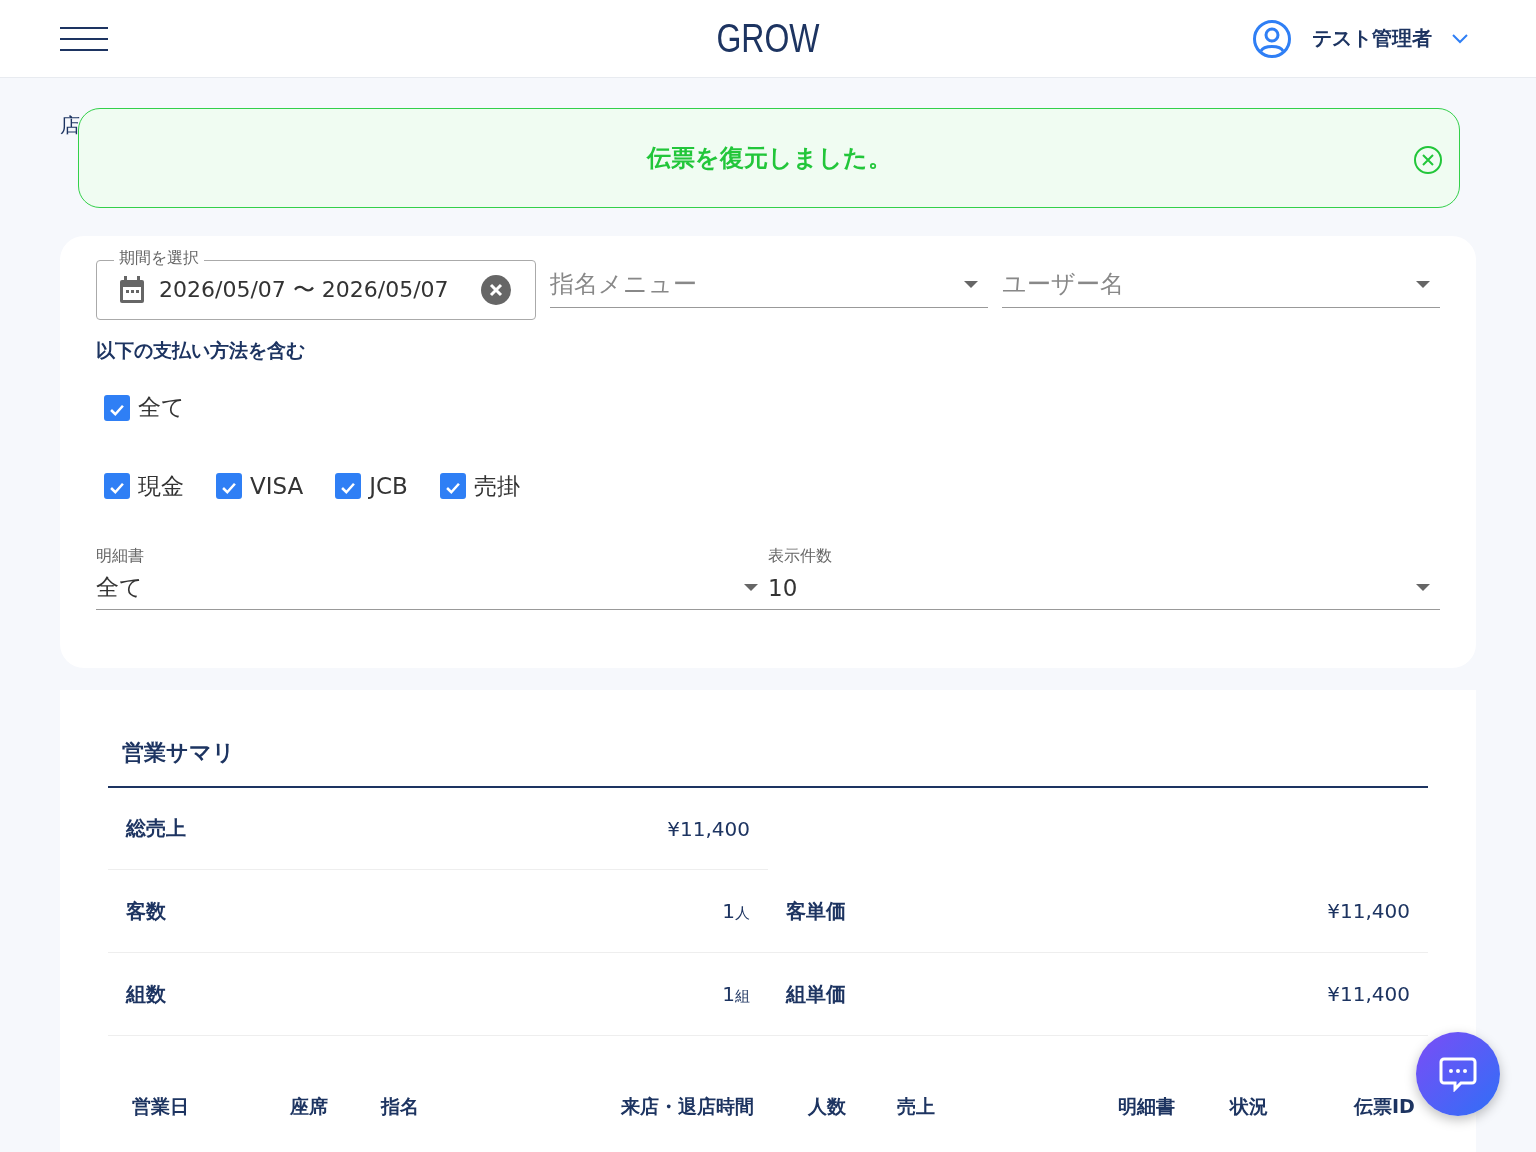  What do you see at coordinates (159, 258) in the screenshot?
I see `field-label: 期間を選択` at bounding box center [159, 258].